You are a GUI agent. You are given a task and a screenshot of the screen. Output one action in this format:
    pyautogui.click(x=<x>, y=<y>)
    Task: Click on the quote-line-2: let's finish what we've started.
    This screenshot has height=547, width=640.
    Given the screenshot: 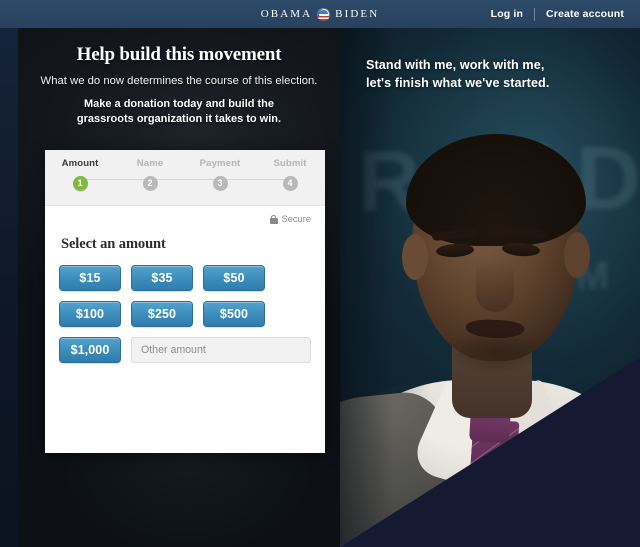 What is the action you would take?
    pyautogui.click(x=458, y=83)
    